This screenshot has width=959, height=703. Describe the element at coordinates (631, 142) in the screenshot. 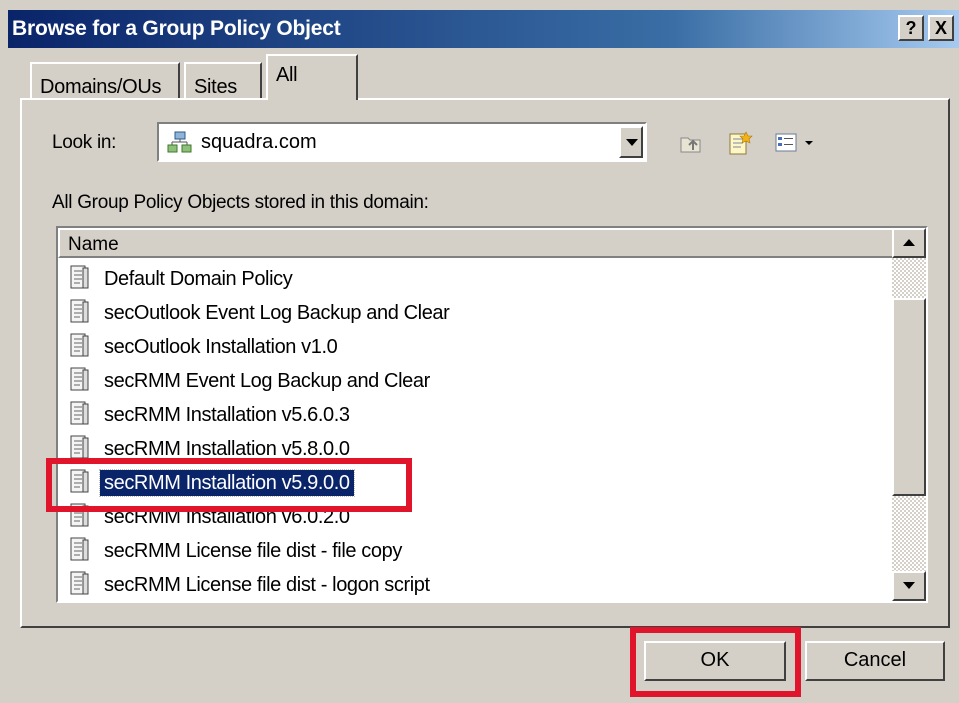

I see `chevron-down-icon` at that location.